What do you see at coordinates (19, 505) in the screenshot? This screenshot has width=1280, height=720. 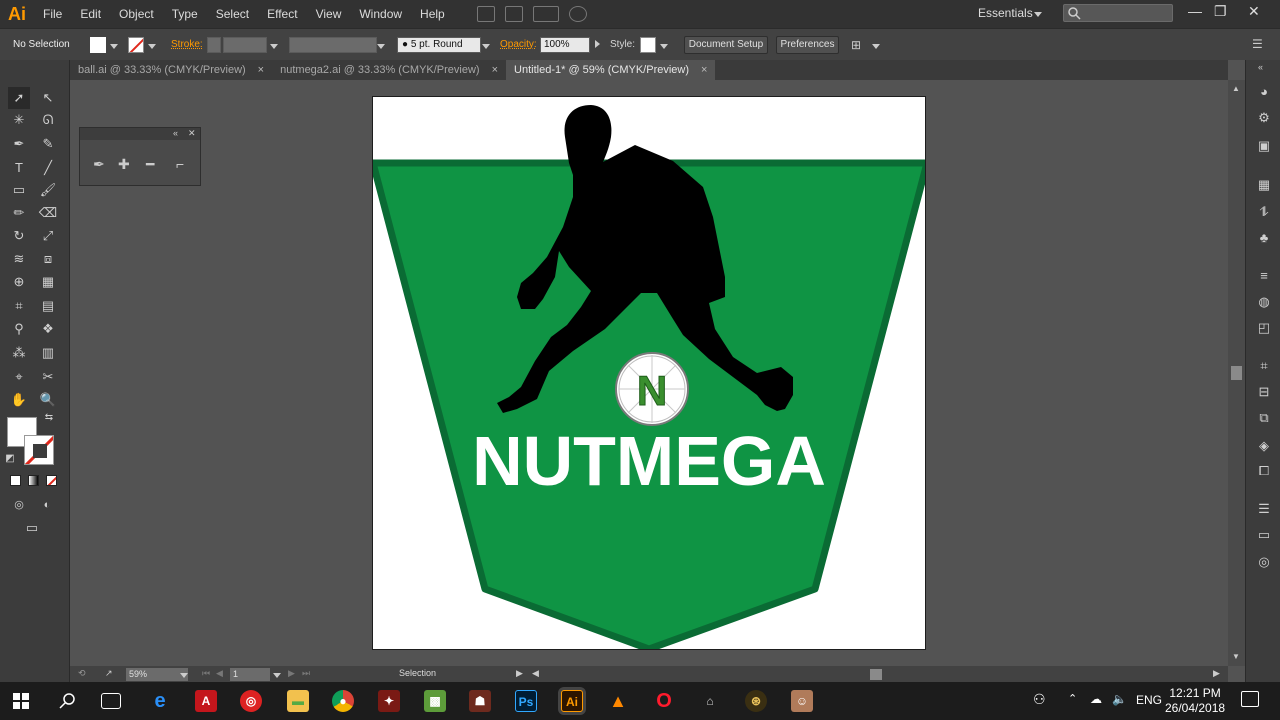 I see `draw-mode-icon: ◎` at bounding box center [19, 505].